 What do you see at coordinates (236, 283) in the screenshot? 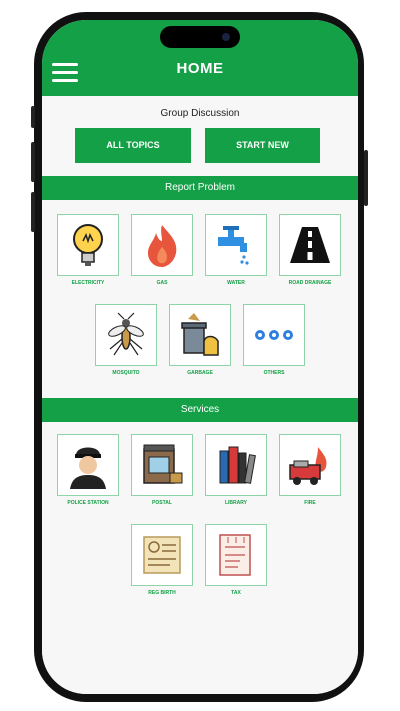
I see `tile-label: WATER` at bounding box center [236, 283].